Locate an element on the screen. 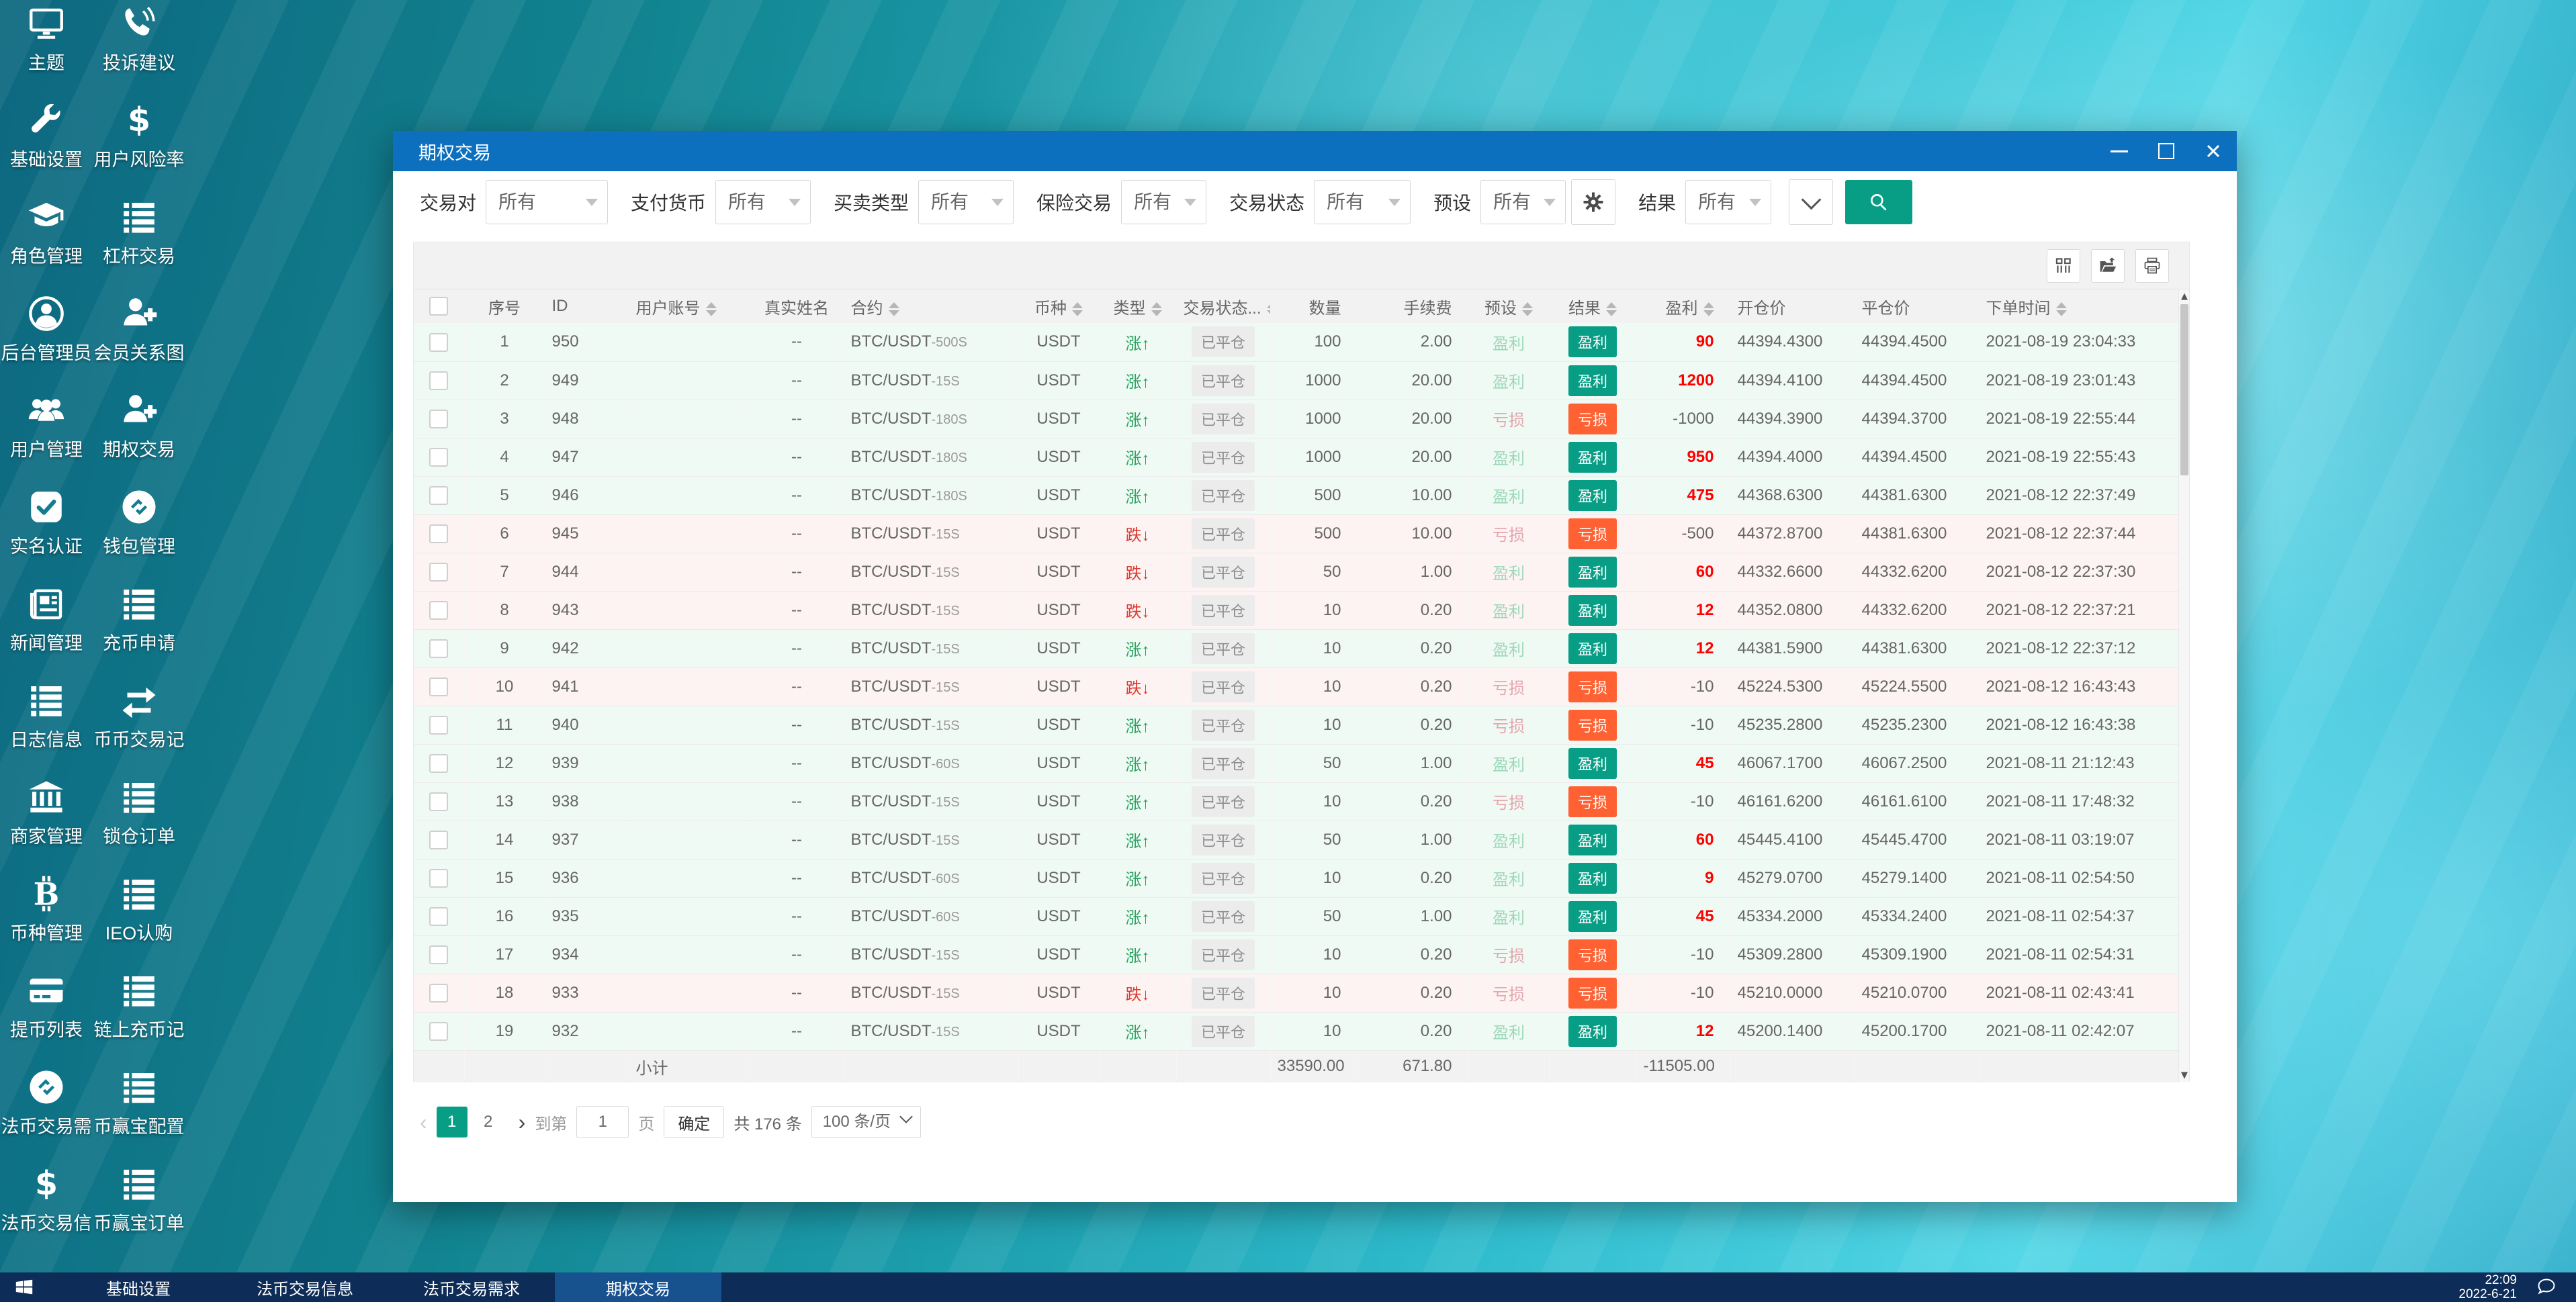 This screenshot has width=2576, height=1302. desktop-icon-list: 链上充币记 is located at coordinates (139, 1015).